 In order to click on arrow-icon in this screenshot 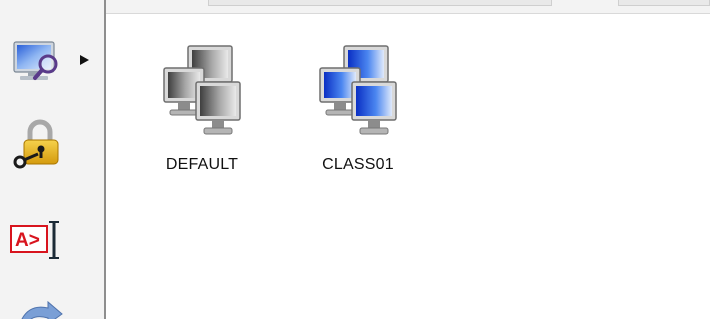, I will do `click(42, 309)`.